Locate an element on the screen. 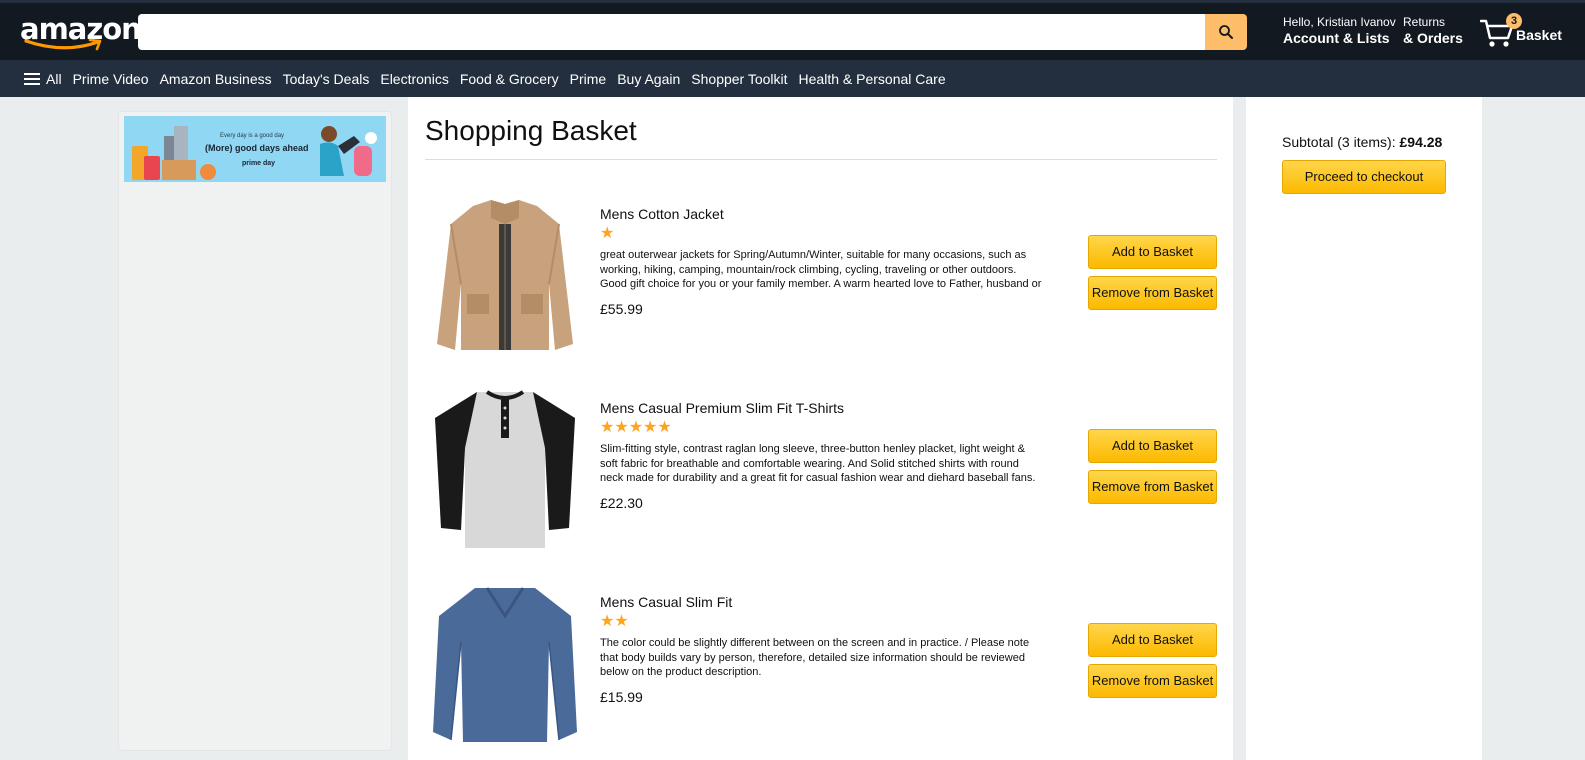 The height and width of the screenshot is (760, 1585). title-divider is located at coordinates (821, 159).